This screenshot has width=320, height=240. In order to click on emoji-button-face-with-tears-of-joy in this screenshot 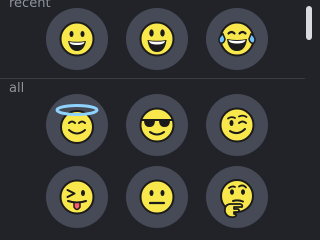, I will do `click(237, 39)`.